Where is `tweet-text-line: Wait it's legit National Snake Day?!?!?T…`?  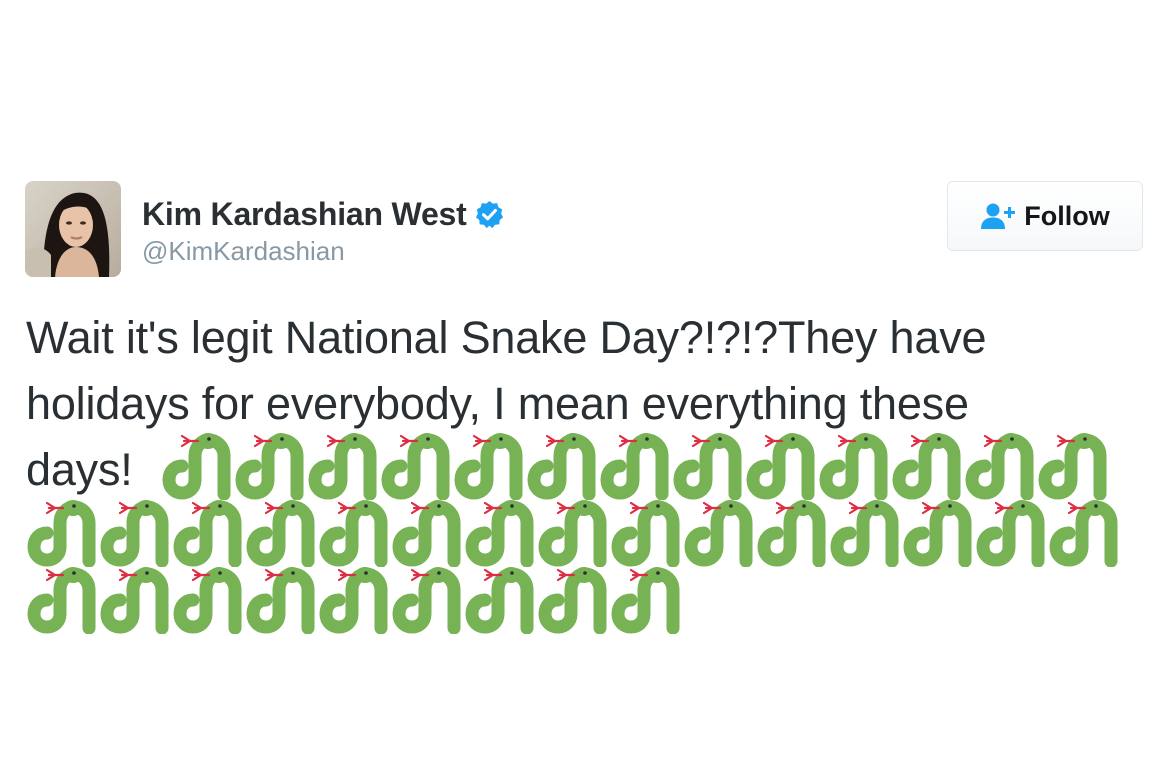
tweet-text-line: Wait it's legit National Snake Day?!?!?T… is located at coordinates (506, 337).